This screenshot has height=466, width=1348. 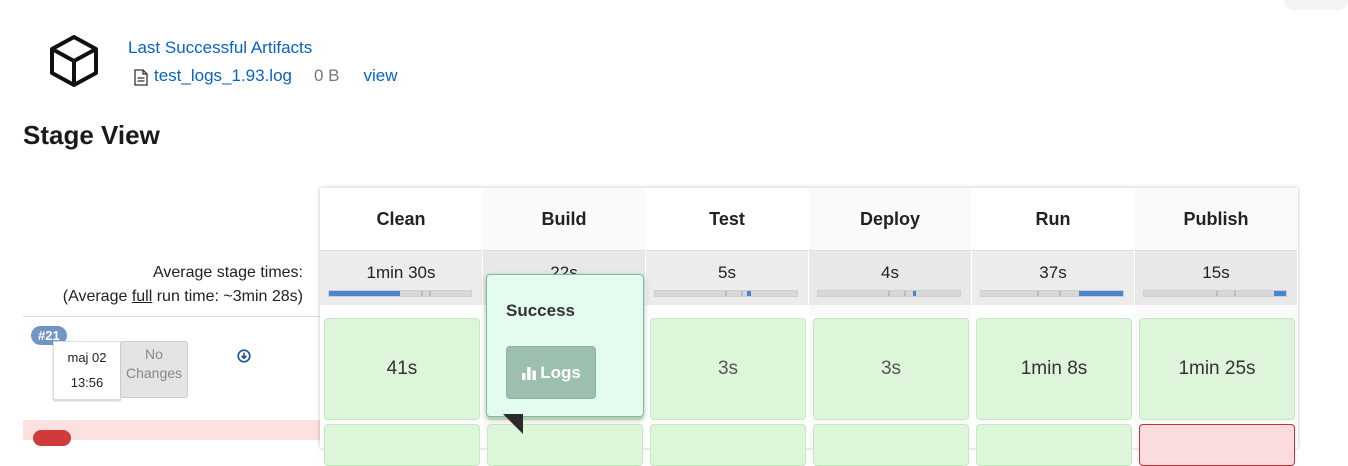 I want to click on stage-cell-deploy: 3s, so click(x=891, y=369).